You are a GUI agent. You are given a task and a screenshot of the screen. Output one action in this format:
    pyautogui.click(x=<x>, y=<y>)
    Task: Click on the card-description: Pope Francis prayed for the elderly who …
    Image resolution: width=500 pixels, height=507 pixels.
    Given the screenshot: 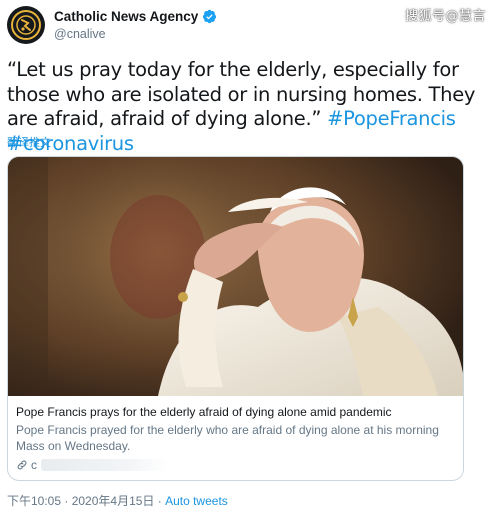 What is the action you would take?
    pyautogui.click(x=227, y=438)
    